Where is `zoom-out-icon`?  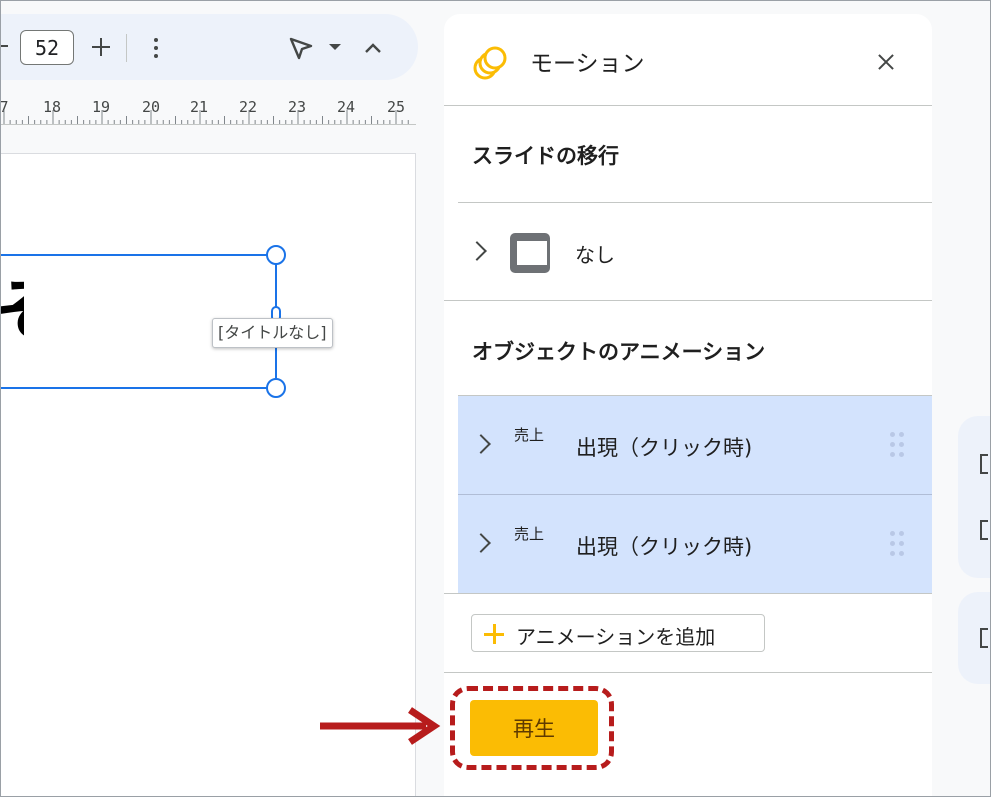 zoom-out-icon is located at coordinates (4, 46).